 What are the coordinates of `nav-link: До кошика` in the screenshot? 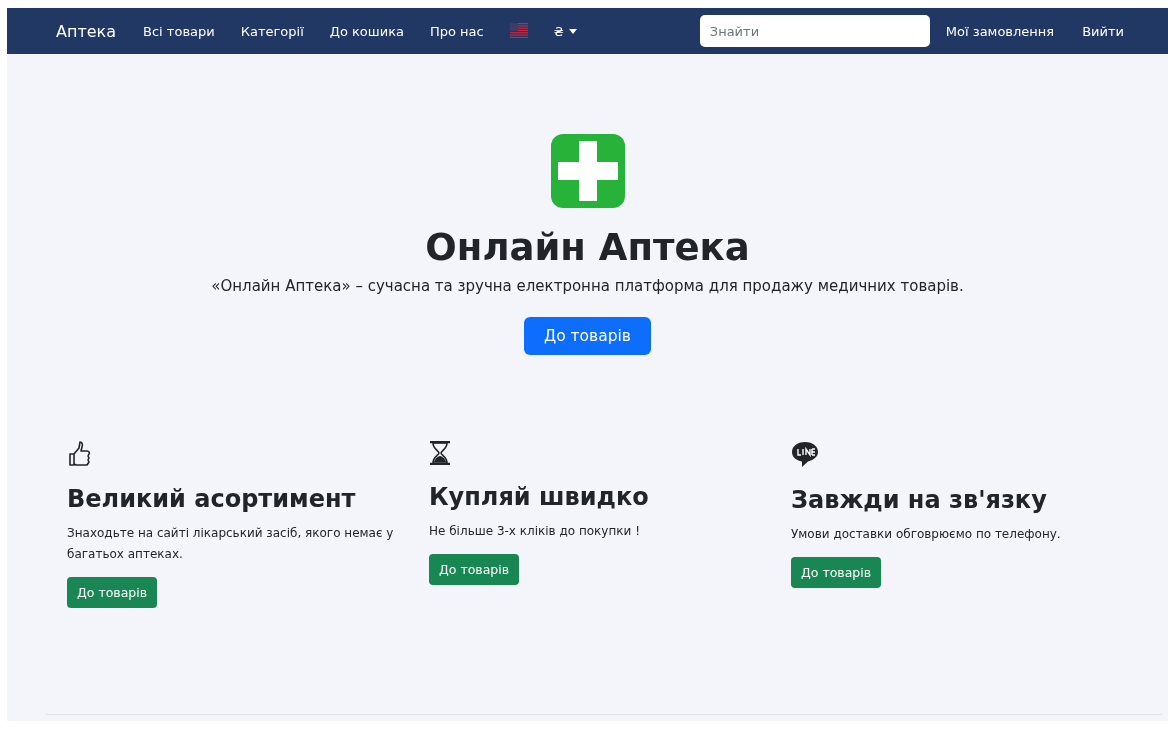 It's located at (366, 31).